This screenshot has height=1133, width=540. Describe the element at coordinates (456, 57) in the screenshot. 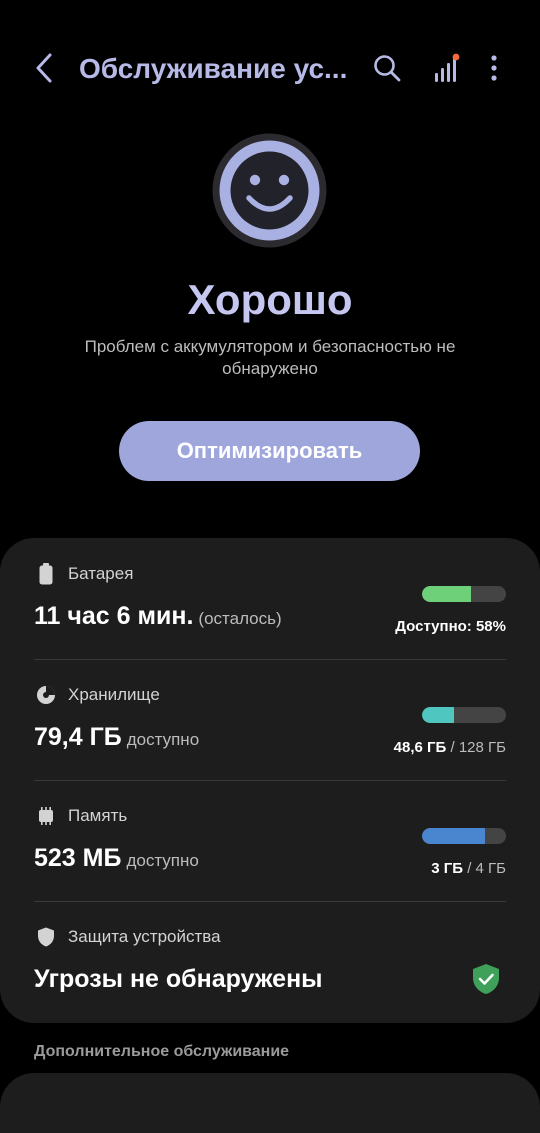

I see `notification-dot` at that location.